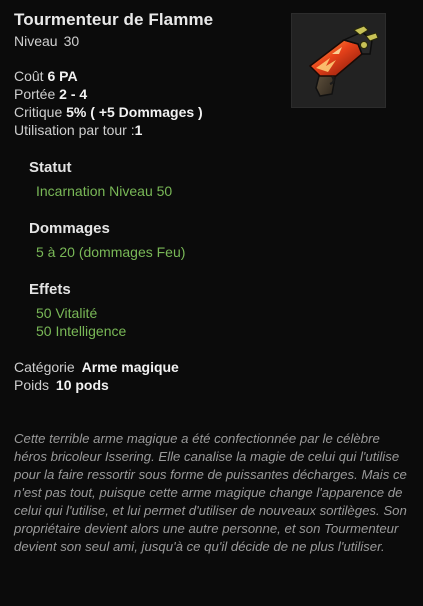  I want to click on range-row: Portée 2 - 4, so click(50, 94).